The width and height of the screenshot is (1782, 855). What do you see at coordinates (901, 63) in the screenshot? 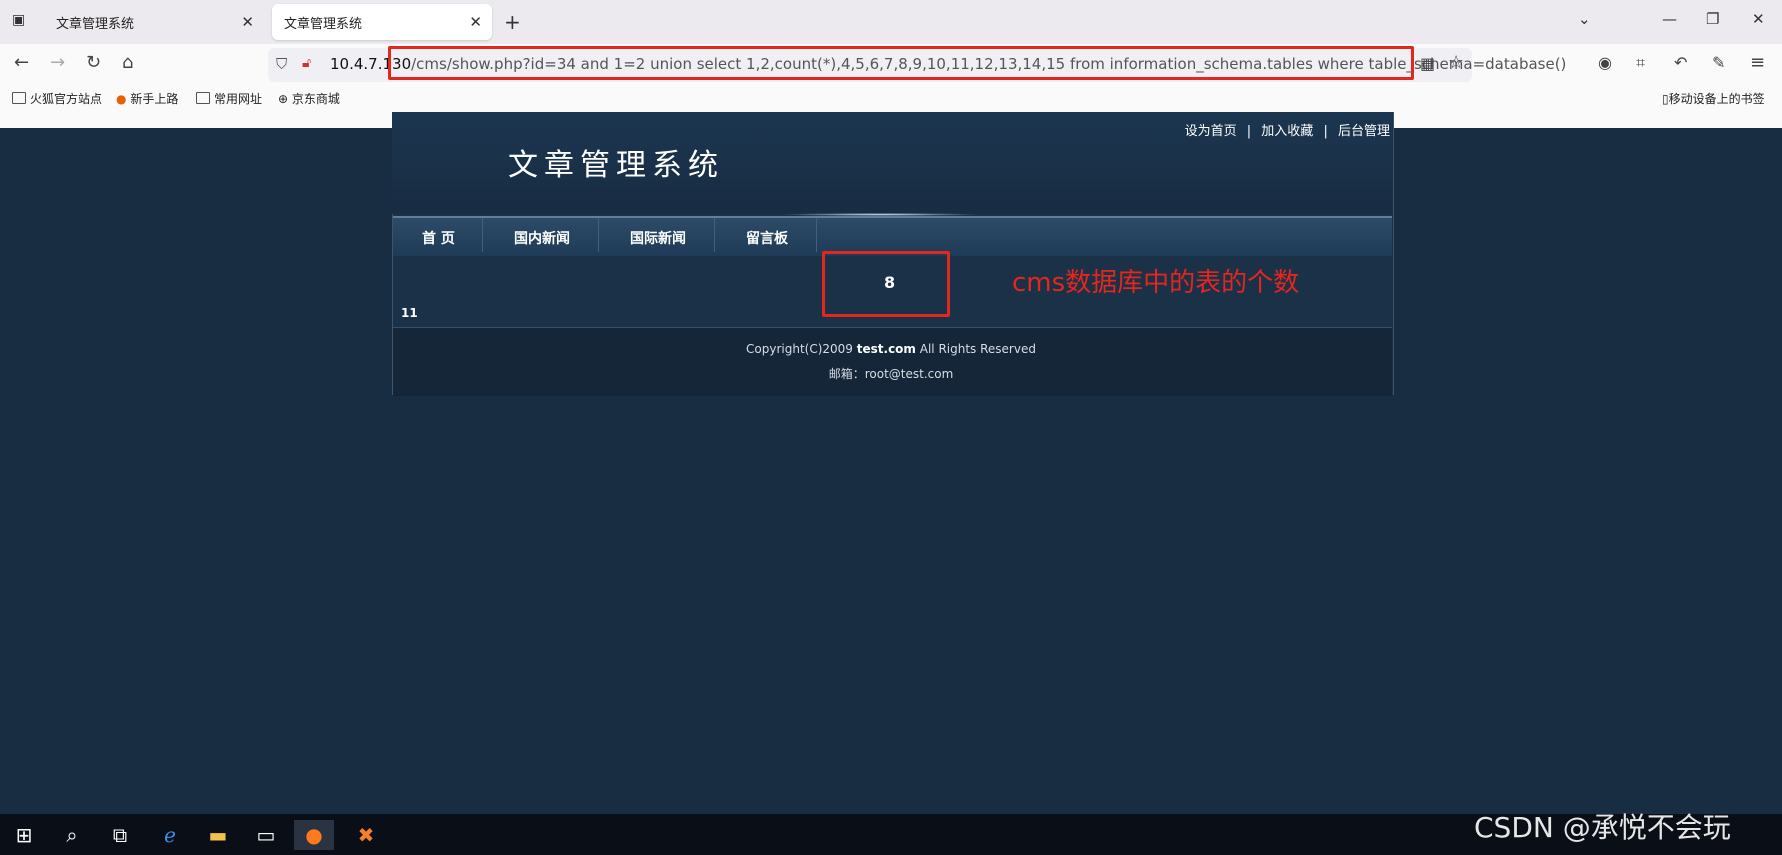
I see `url-highlight-box` at bounding box center [901, 63].